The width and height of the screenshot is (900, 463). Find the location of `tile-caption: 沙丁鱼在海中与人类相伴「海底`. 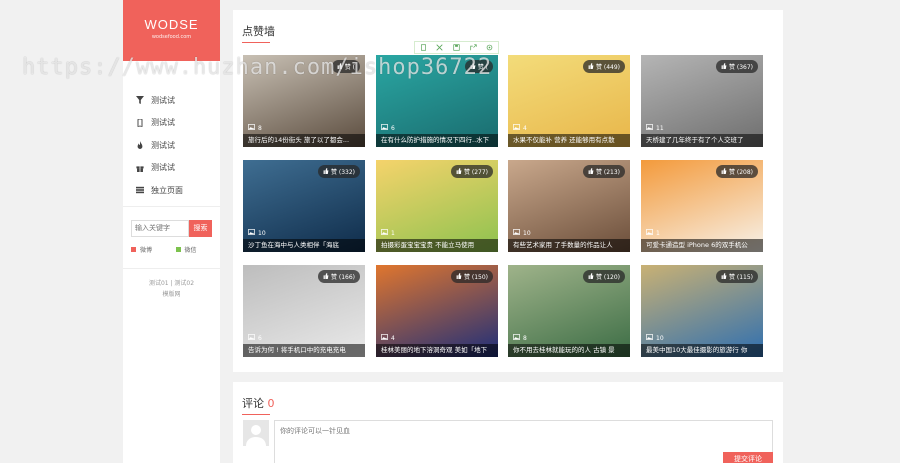

tile-caption: 沙丁鱼在海中与人类相伴「海底 is located at coordinates (304, 245).